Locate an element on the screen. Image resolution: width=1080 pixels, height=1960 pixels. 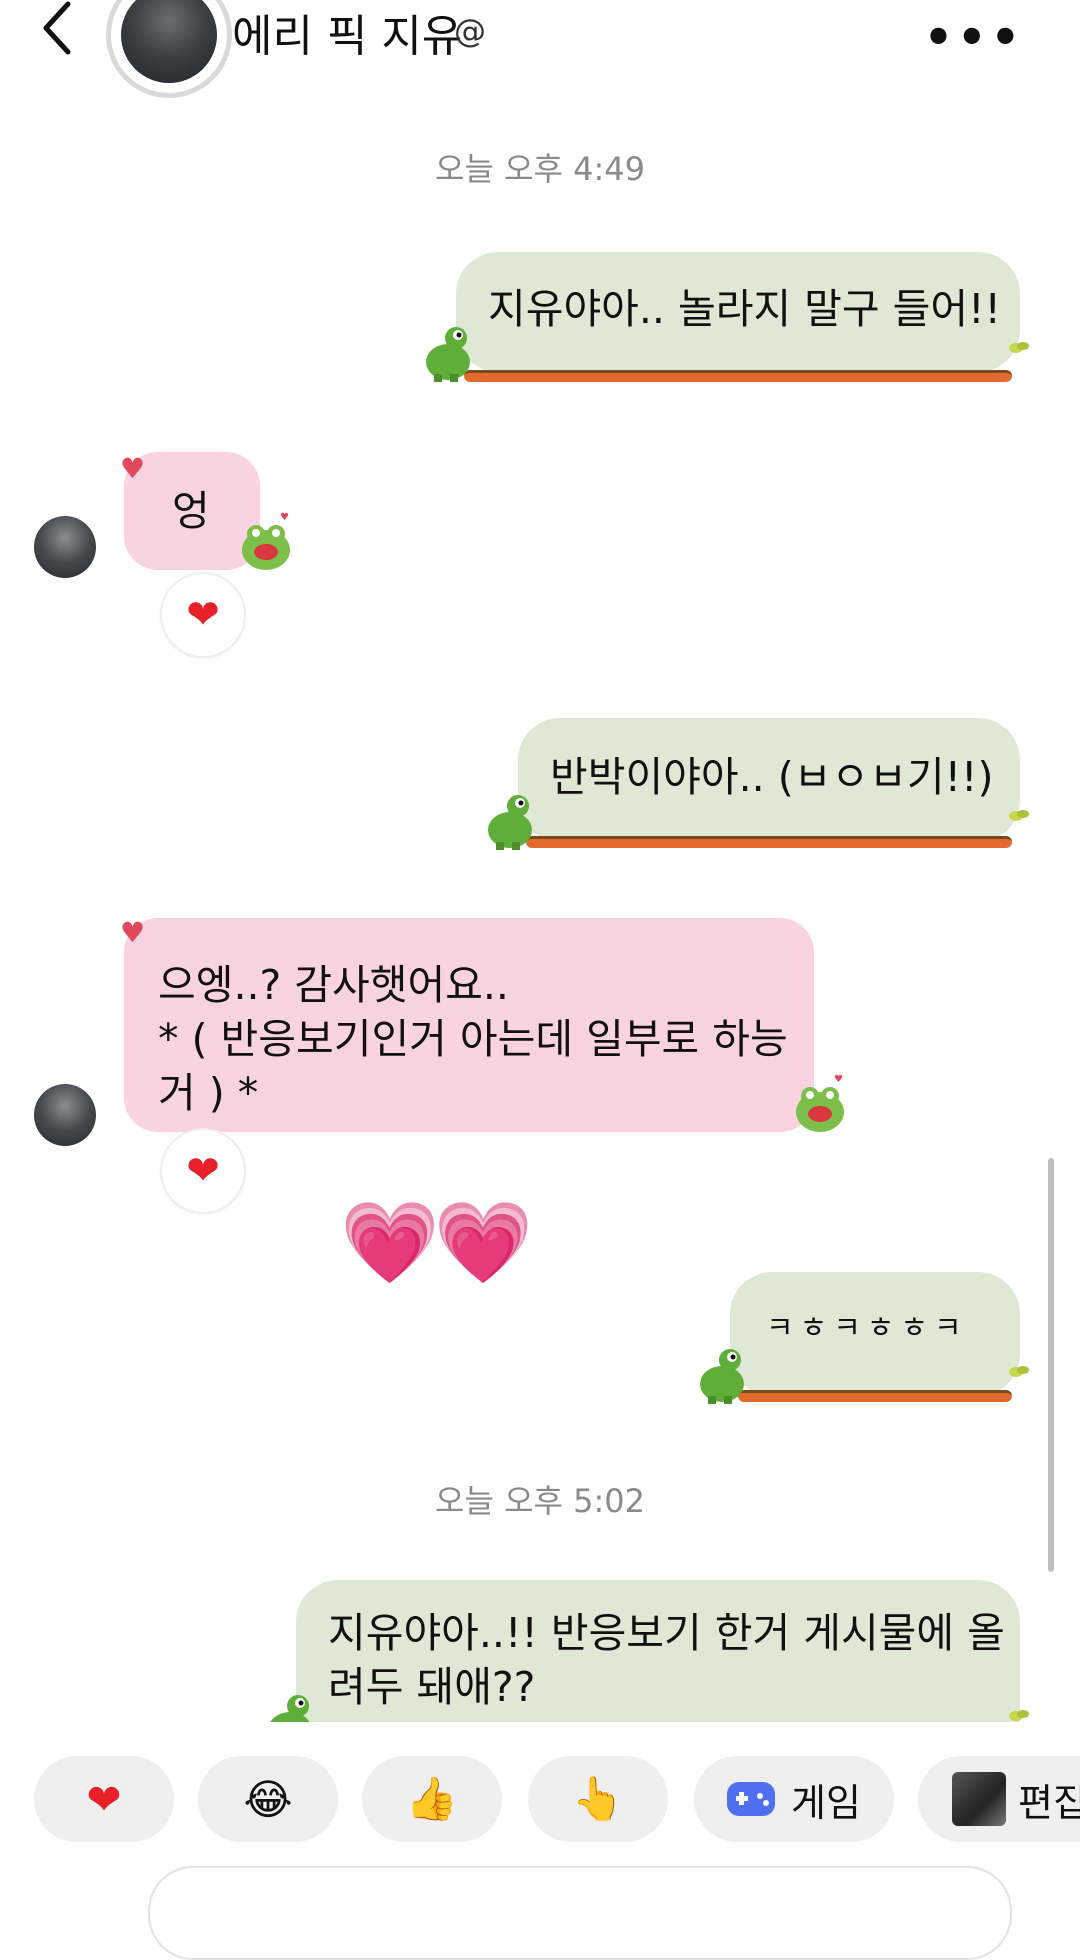
sent-message-bubble: 지유야아.. 놀라지 말구 들어!! is located at coordinates (738, 312).